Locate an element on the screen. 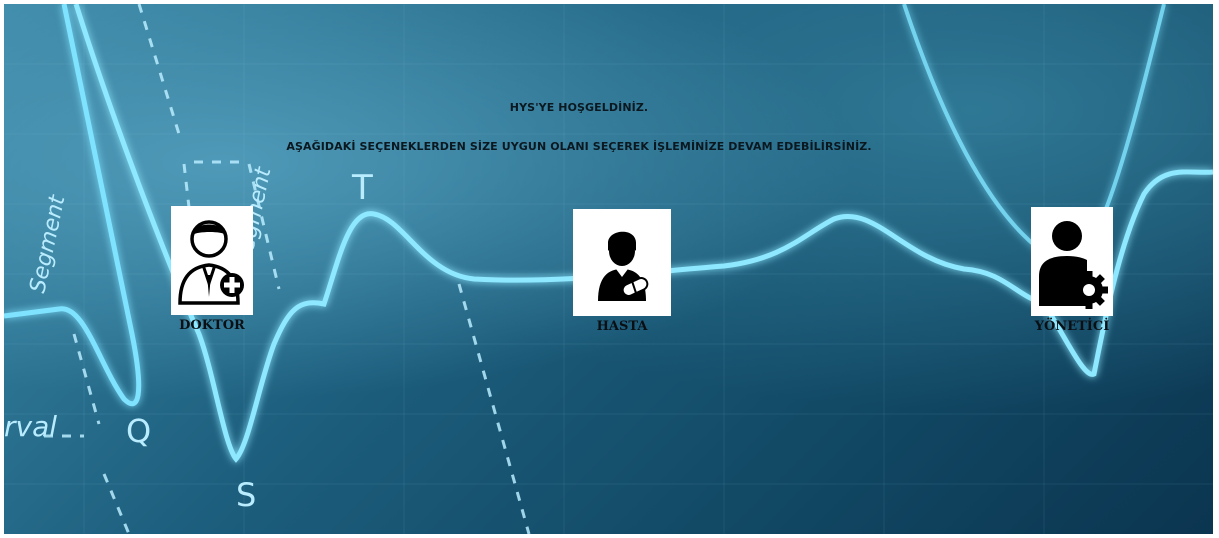 The height and width of the screenshot is (538, 1219). doktor-label: DOKTOR is located at coordinates (212, 325).